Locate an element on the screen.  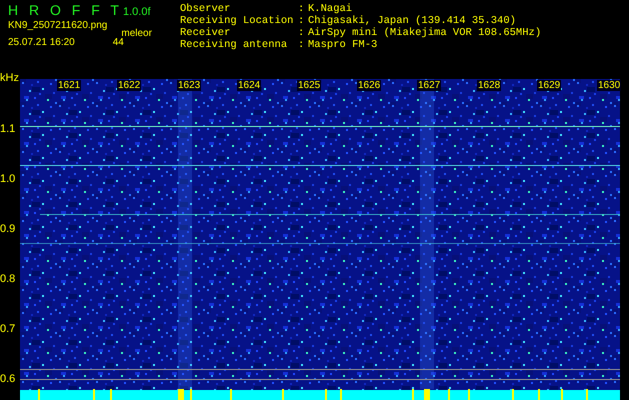
file-name: KN9_2507211620.png is located at coordinates (58, 25).